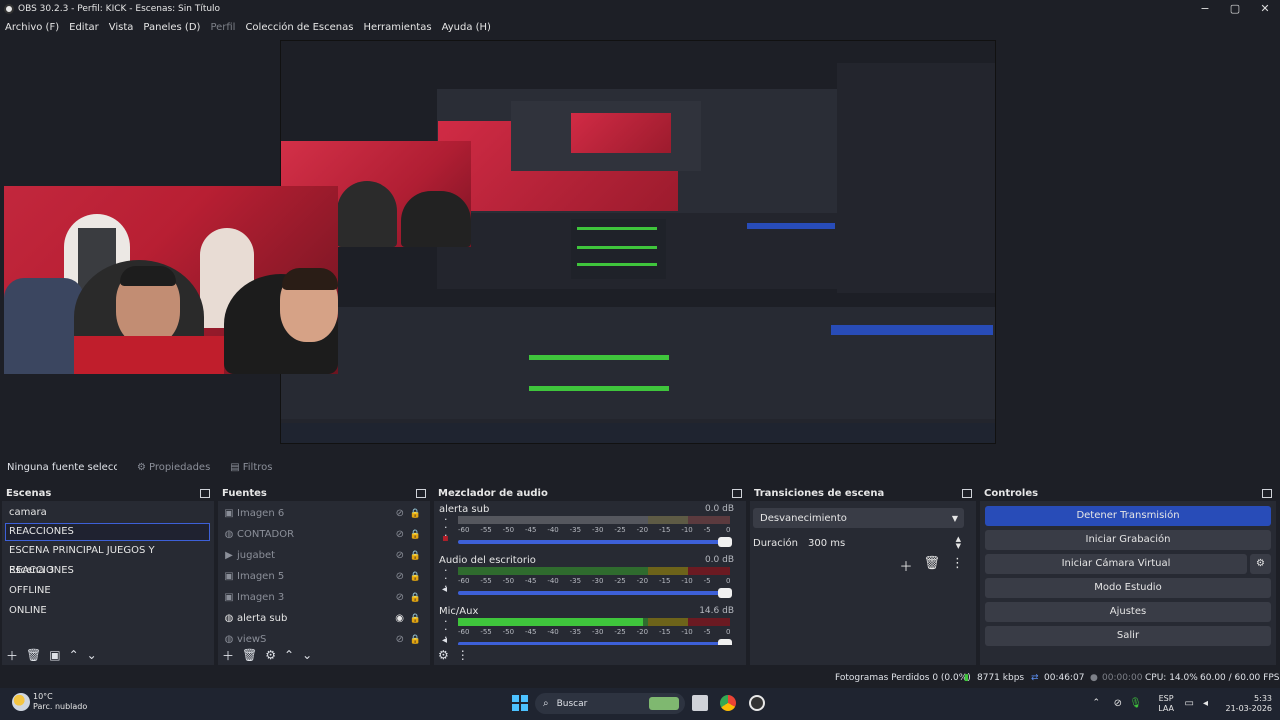  Describe the element at coordinates (49, 702) in the screenshot. I see `weather-widget: 10°C Parc. nublado` at that location.